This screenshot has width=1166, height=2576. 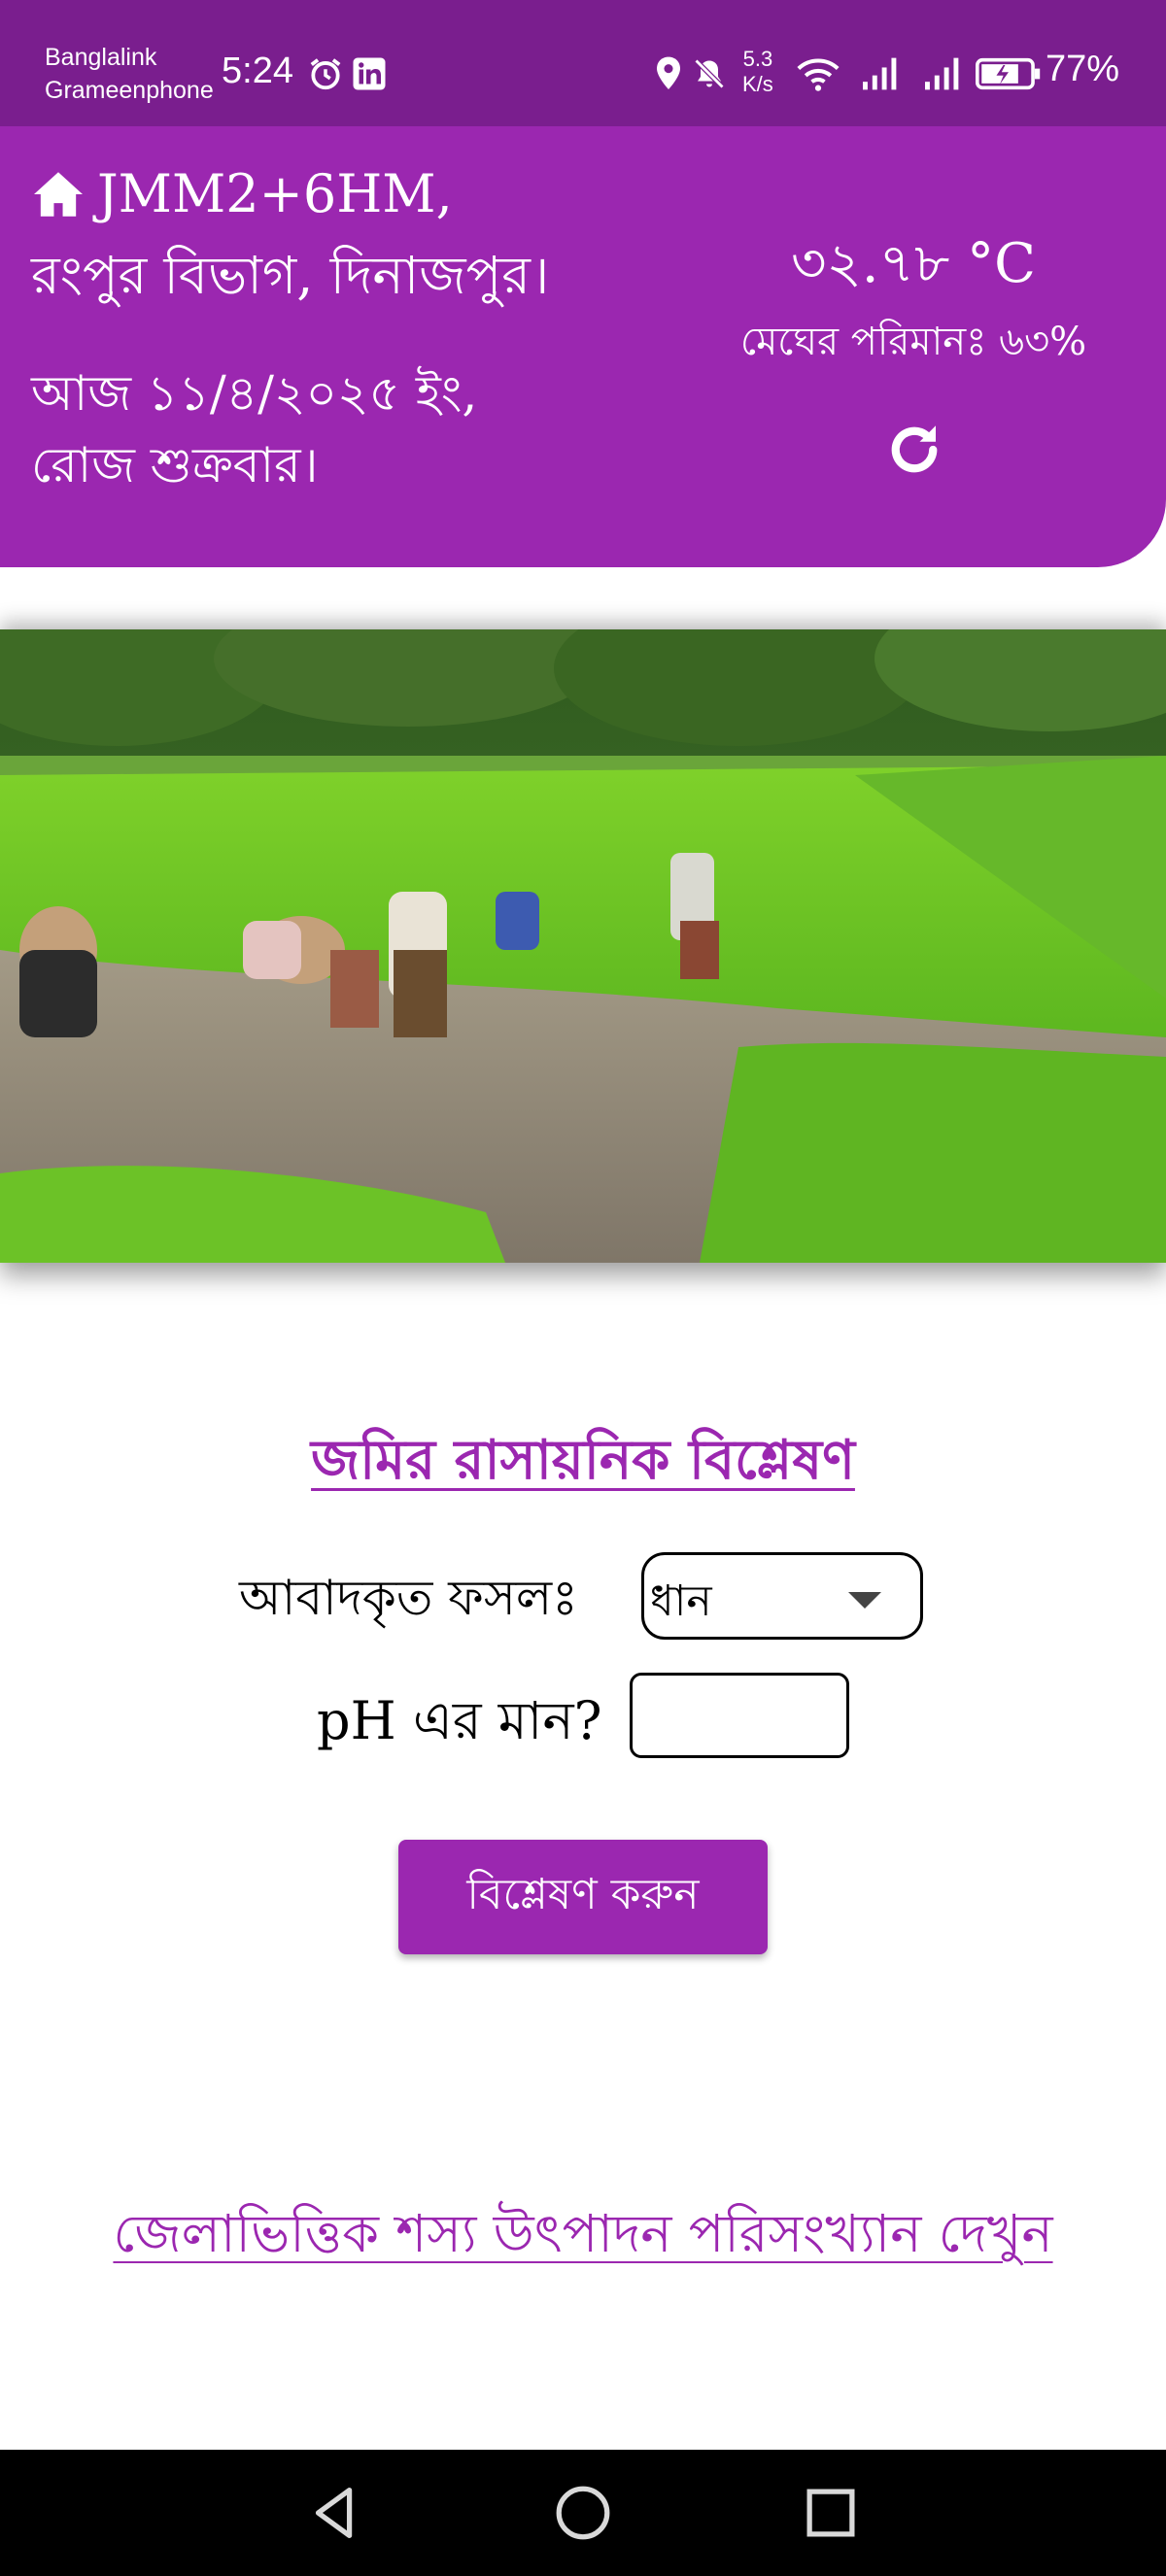 I want to click on battery-icon, so click(x=1009, y=73).